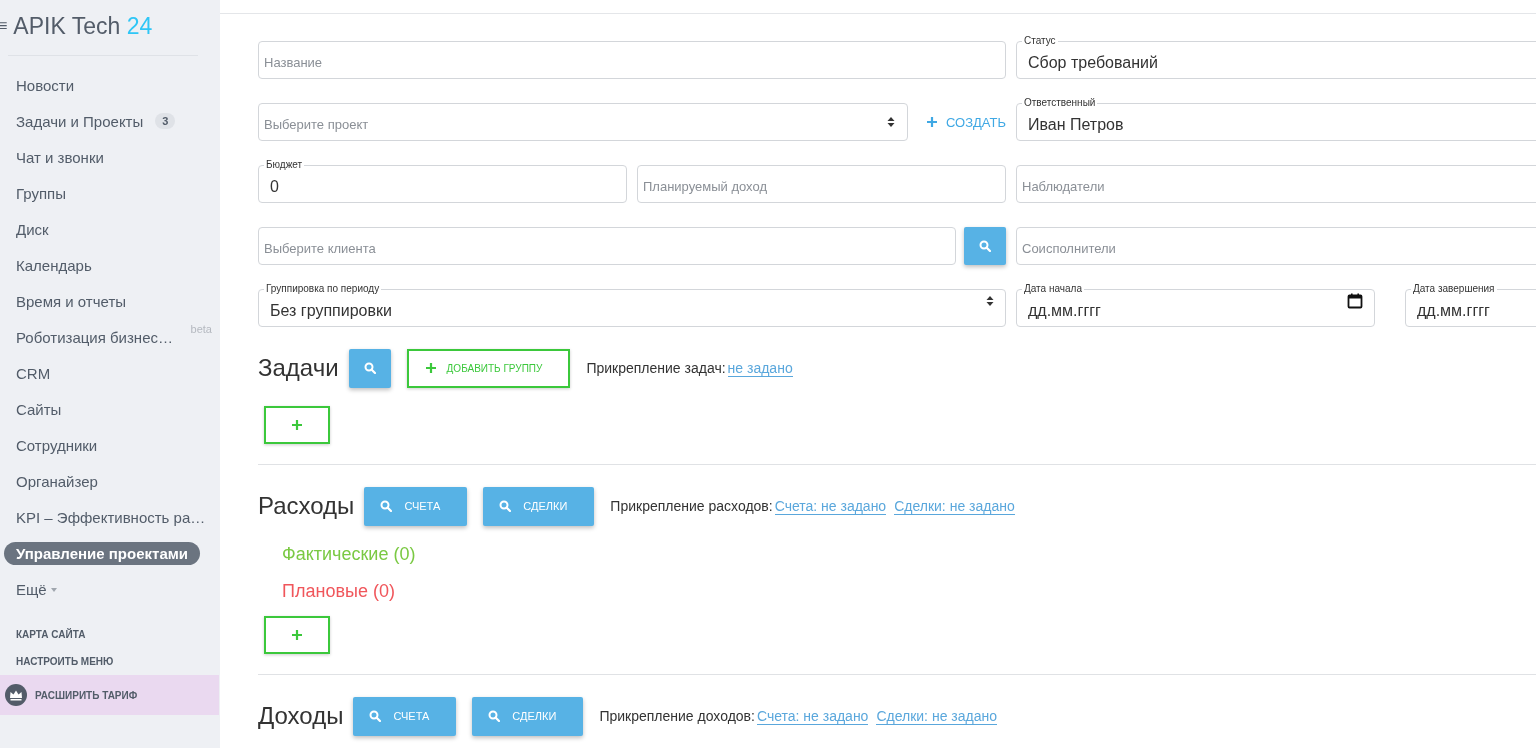  Describe the element at coordinates (275, 187) in the screenshot. I see `field-value: 0` at that location.